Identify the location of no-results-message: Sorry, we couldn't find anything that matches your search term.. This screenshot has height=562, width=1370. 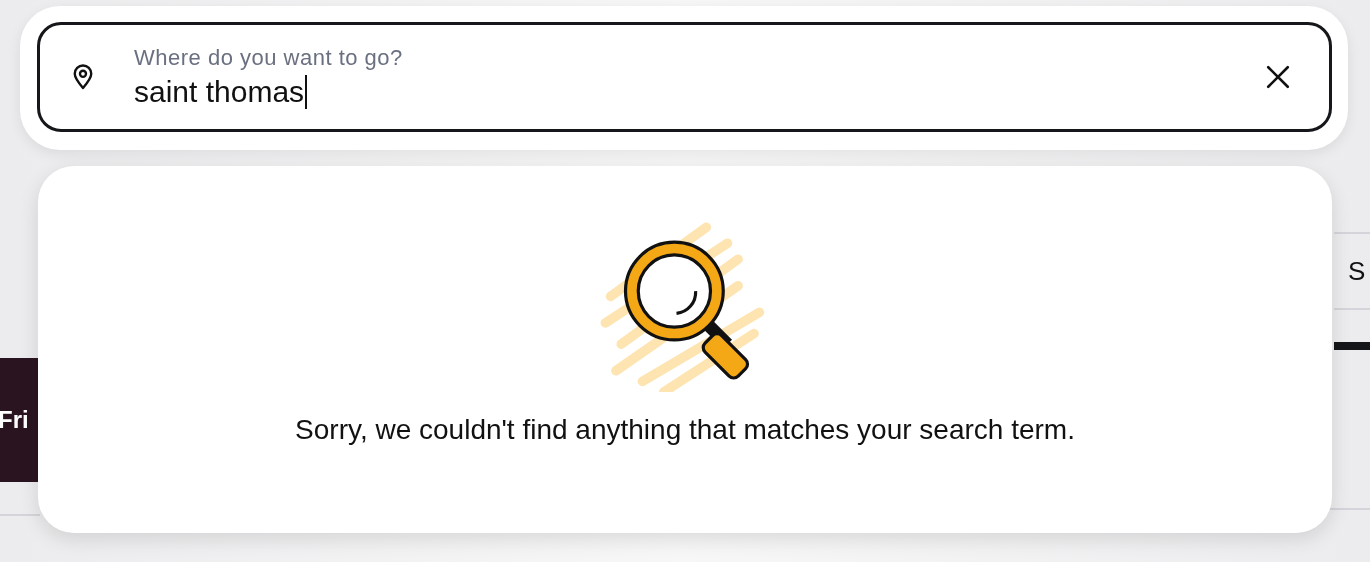
(685, 430).